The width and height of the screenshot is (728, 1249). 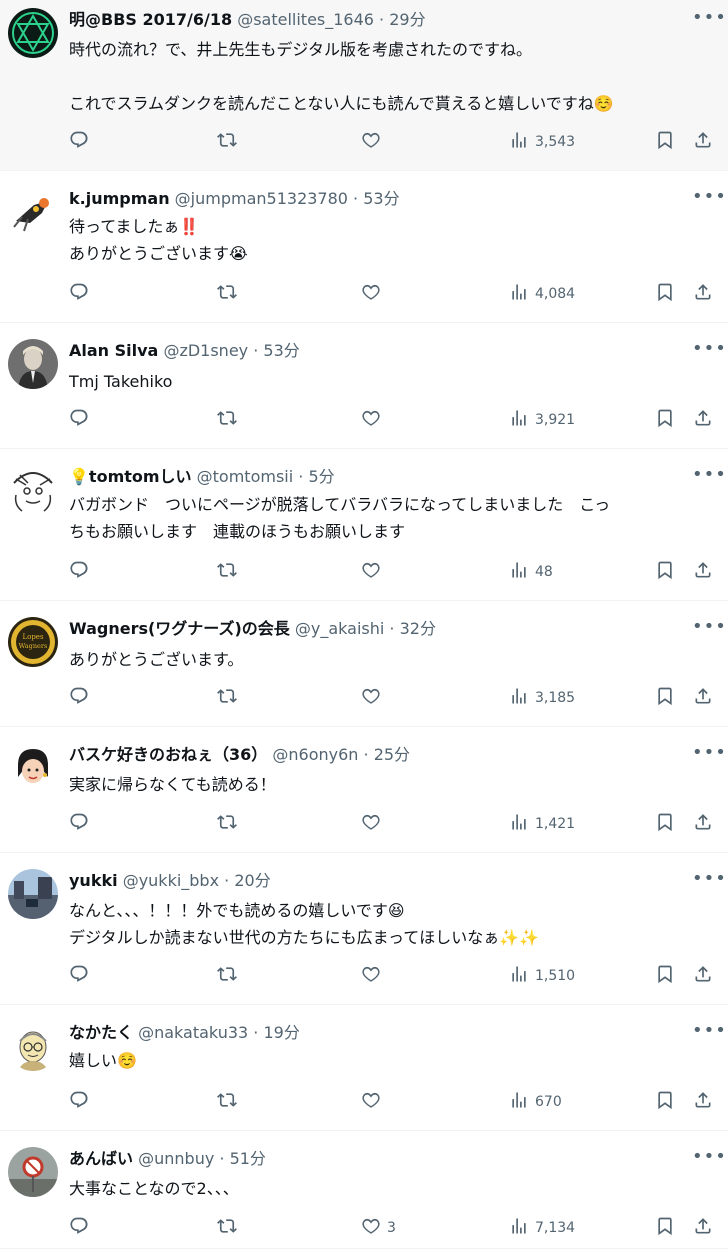 I want to click on user-handle: @nakataku33, so click(x=193, y=1032).